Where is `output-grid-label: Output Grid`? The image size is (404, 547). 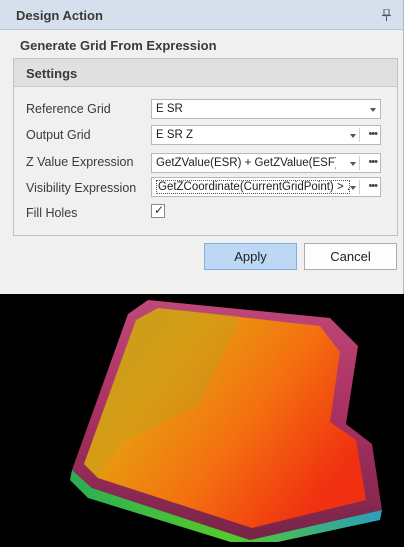 output-grid-label: Output Grid is located at coordinates (58, 135).